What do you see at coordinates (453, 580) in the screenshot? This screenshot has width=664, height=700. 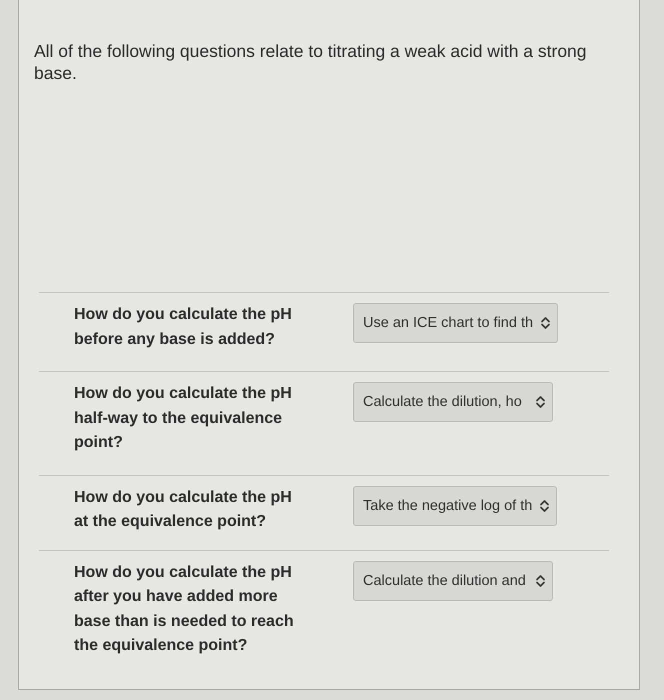 I see `answer-dropdown: Calculate the dilution and` at bounding box center [453, 580].